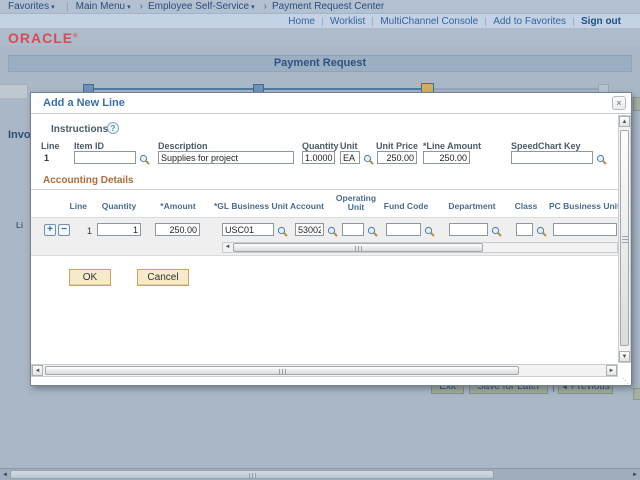 The height and width of the screenshot is (480, 640). Describe the element at coordinates (429, 230) in the screenshot. I see `fund-code-lookup-icon` at that location.